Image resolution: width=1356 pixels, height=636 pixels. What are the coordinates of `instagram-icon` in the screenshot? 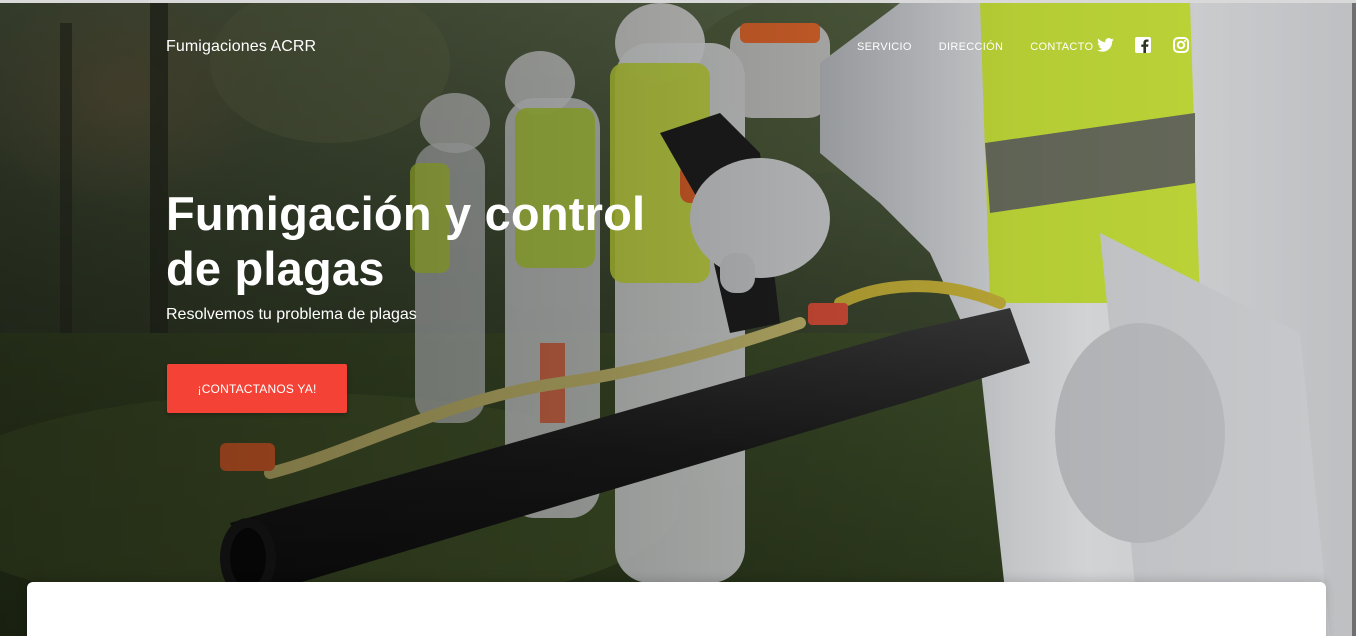 It's located at (1181, 45).